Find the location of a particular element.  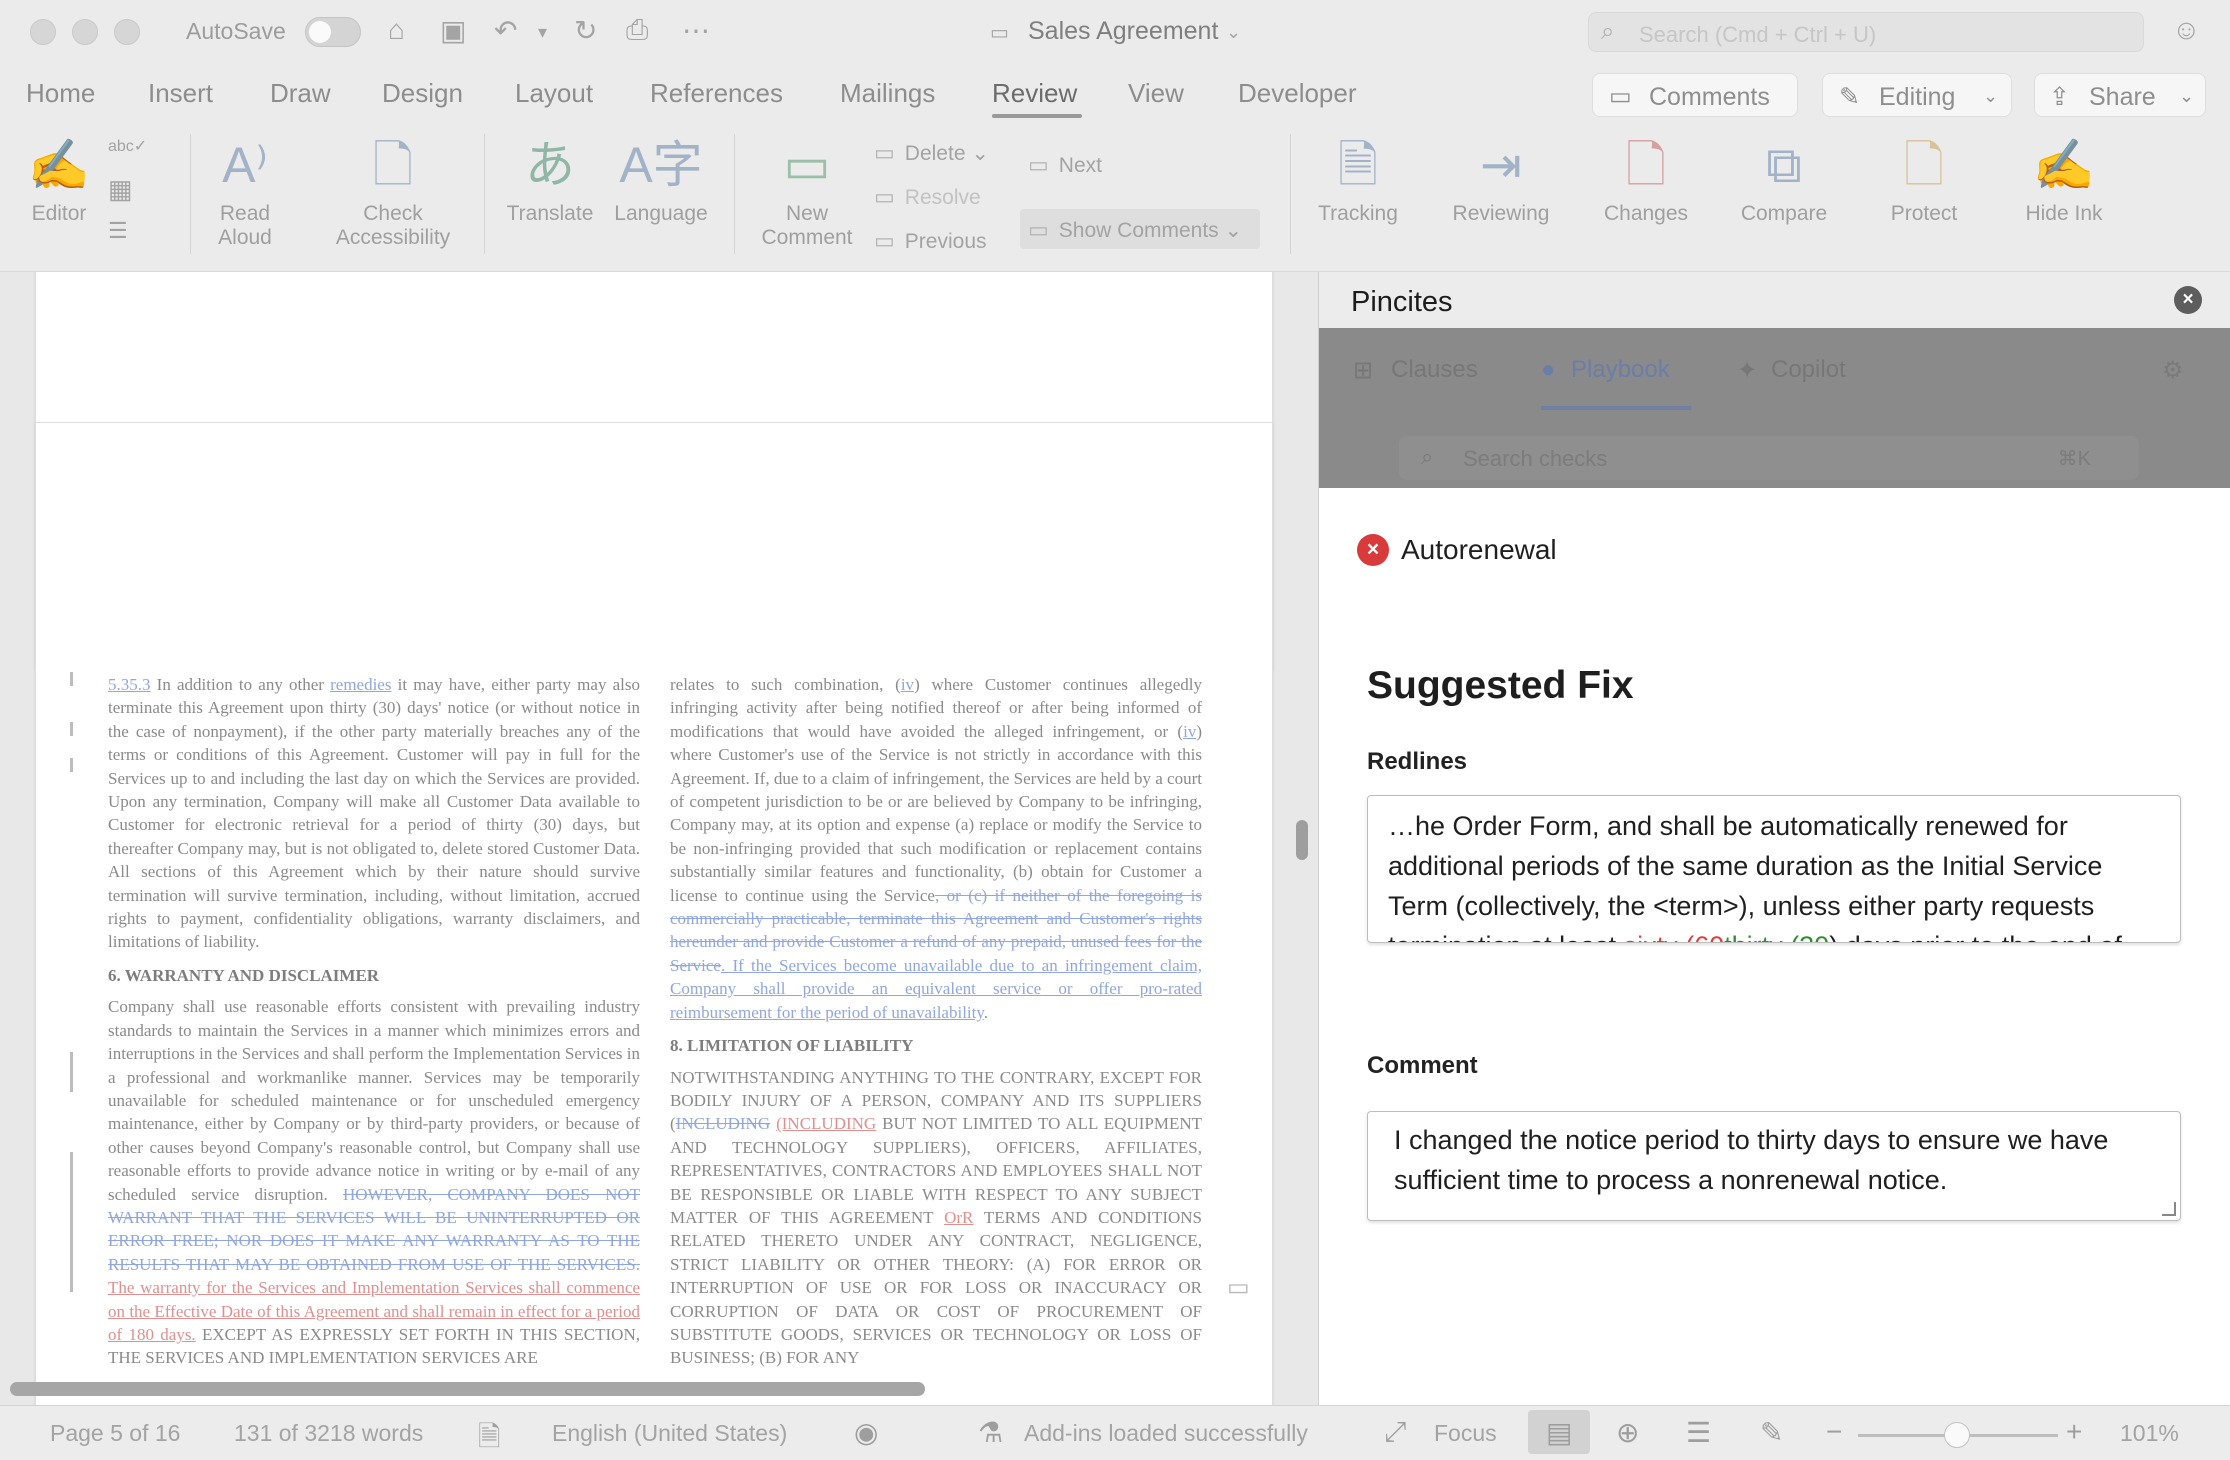

compare-label: Compare is located at coordinates (1784, 213).